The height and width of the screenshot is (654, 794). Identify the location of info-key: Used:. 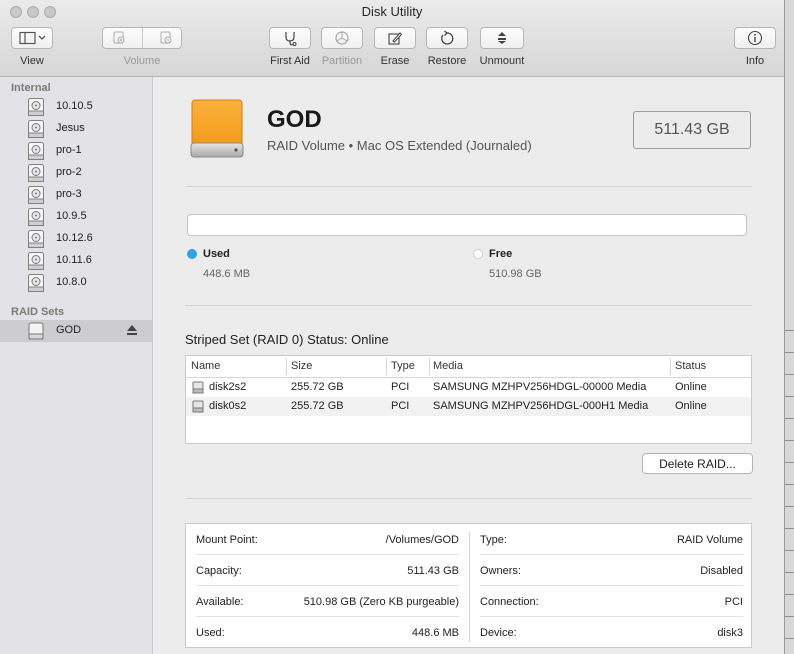
(210, 633).